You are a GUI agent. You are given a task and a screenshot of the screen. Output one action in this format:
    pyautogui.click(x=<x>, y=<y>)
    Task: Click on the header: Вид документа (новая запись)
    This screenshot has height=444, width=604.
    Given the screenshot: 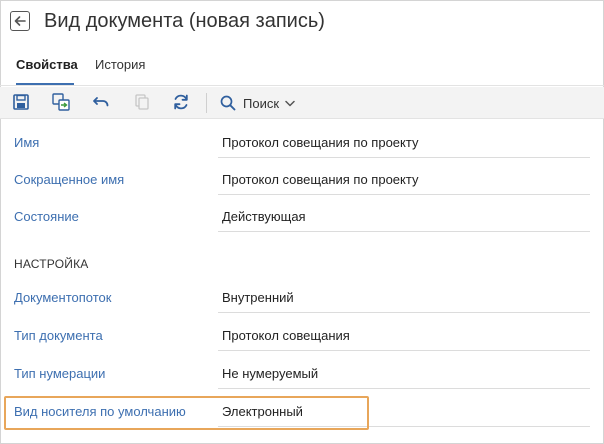 What is the action you would take?
    pyautogui.click(x=302, y=23)
    